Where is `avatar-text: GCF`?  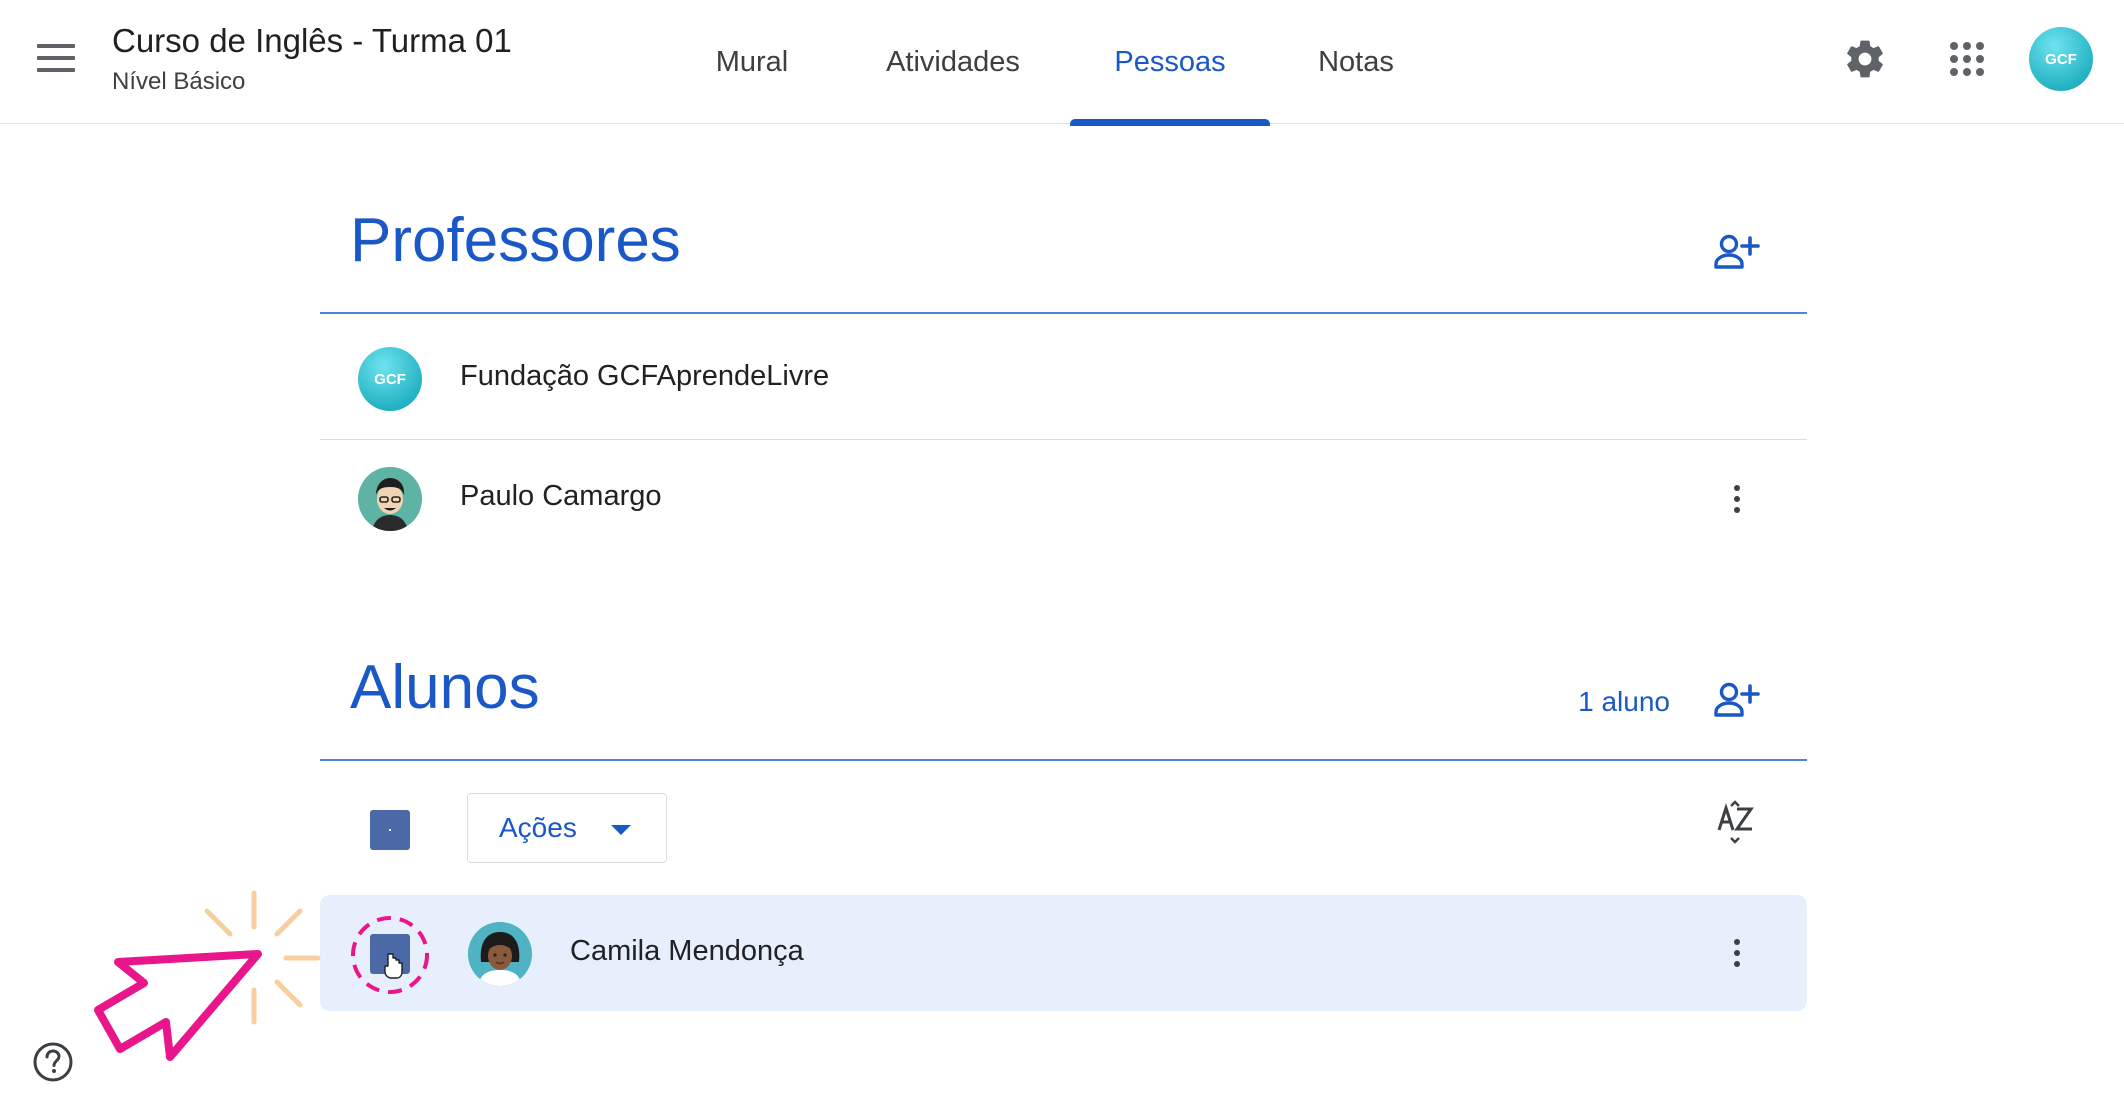 avatar-text: GCF is located at coordinates (390, 379).